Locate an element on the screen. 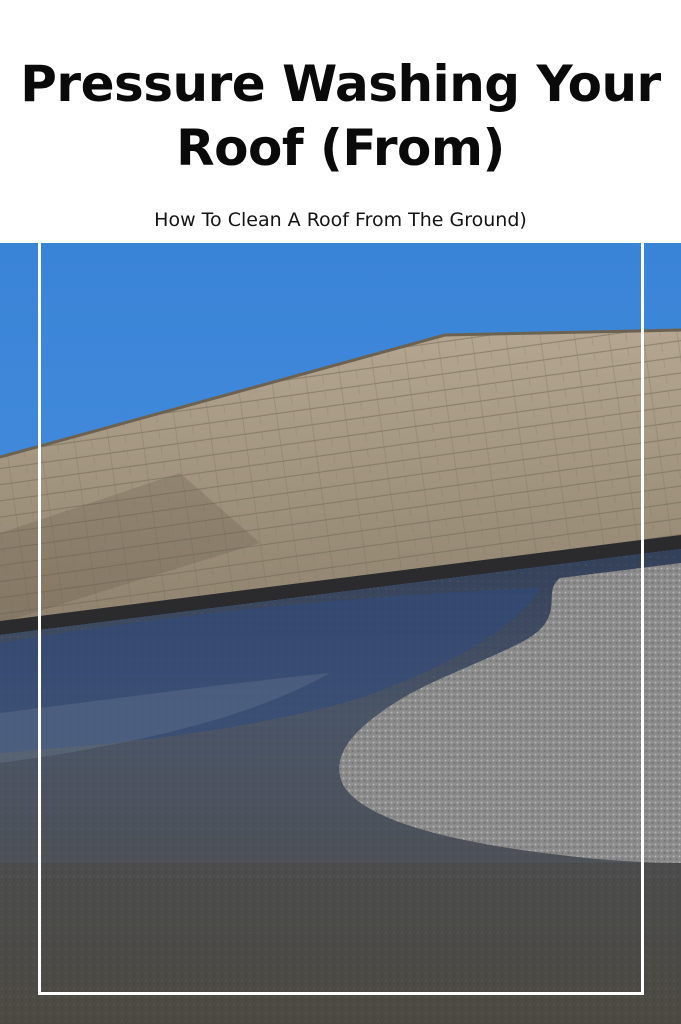  page-subtitle: How To Clean A Roof From The Ground) is located at coordinates (340, 220).